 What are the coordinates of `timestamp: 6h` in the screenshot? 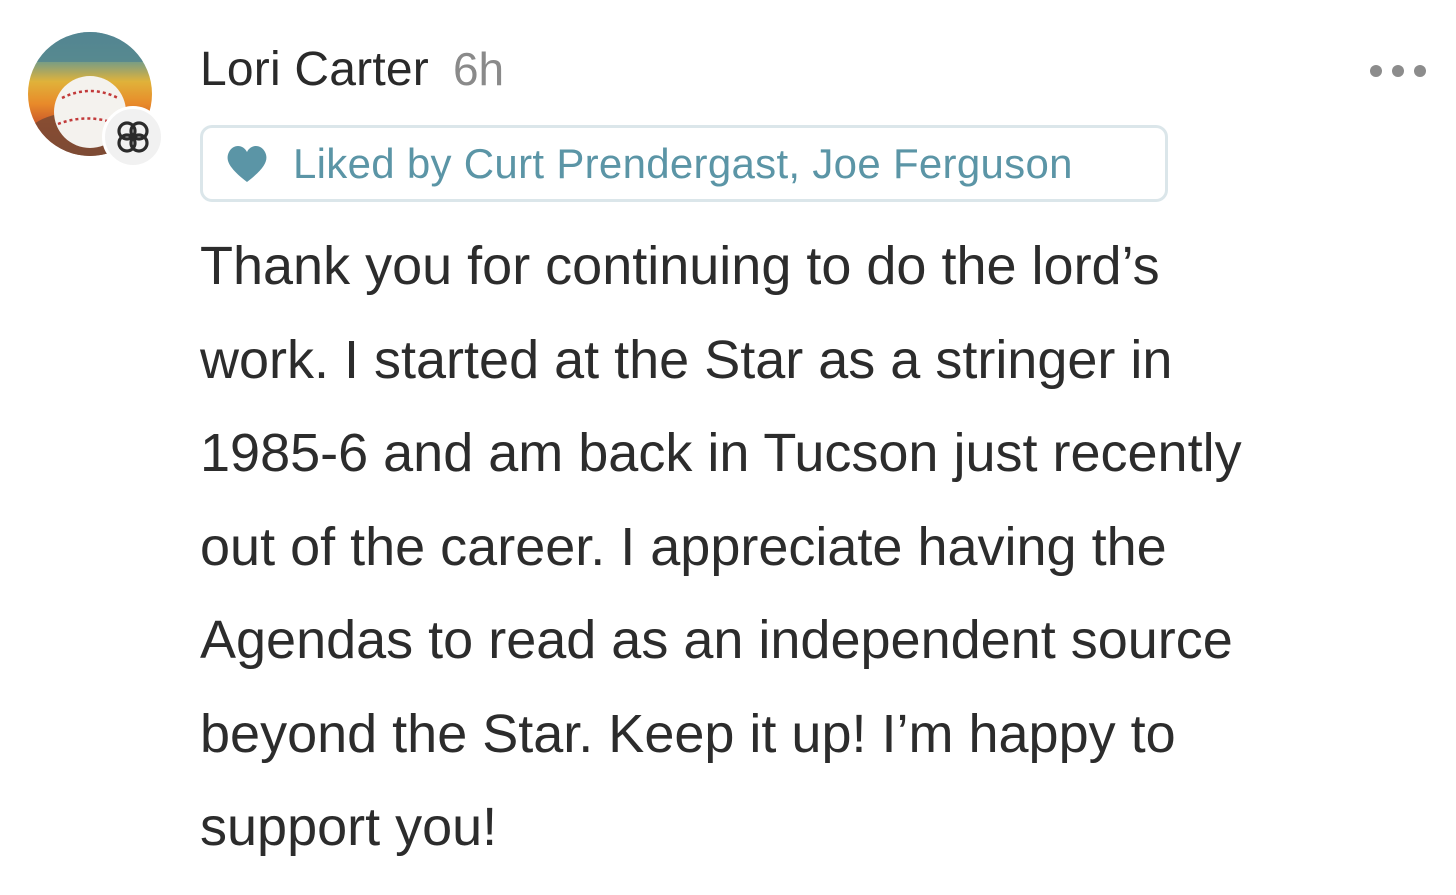 It's located at (478, 69).